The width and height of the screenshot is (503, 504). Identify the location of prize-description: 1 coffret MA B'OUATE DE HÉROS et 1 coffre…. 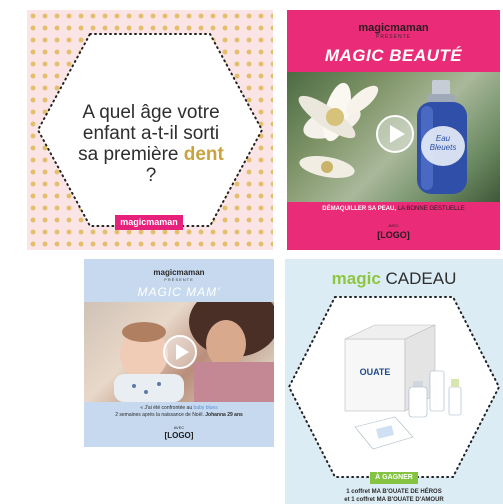
(394, 496).